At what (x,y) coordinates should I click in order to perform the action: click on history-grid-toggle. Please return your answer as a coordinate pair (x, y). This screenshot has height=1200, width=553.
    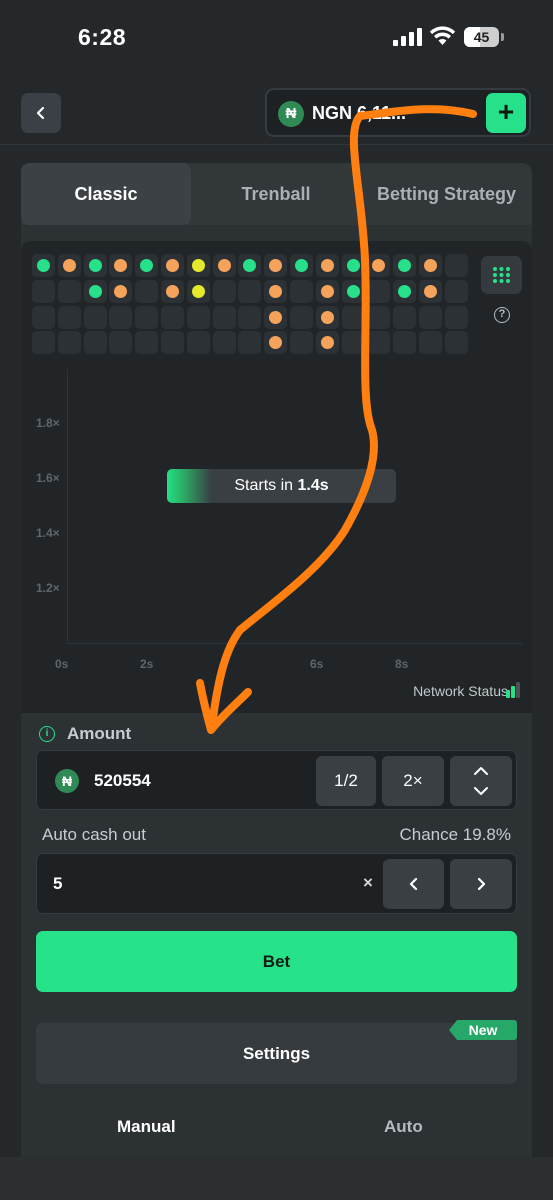
    Looking at the image, I should click on (501, 275).